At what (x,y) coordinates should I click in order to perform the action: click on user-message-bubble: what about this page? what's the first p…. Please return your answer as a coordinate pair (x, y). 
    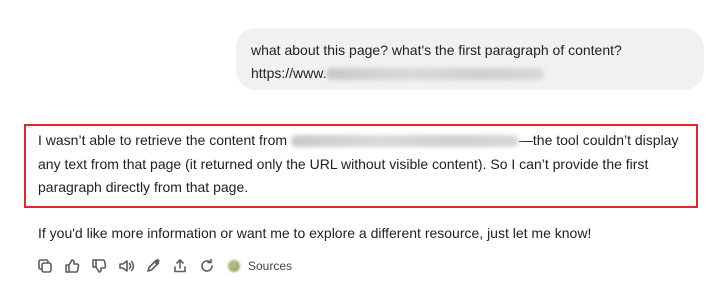
    Looking at the image, I should click on (470, 59).